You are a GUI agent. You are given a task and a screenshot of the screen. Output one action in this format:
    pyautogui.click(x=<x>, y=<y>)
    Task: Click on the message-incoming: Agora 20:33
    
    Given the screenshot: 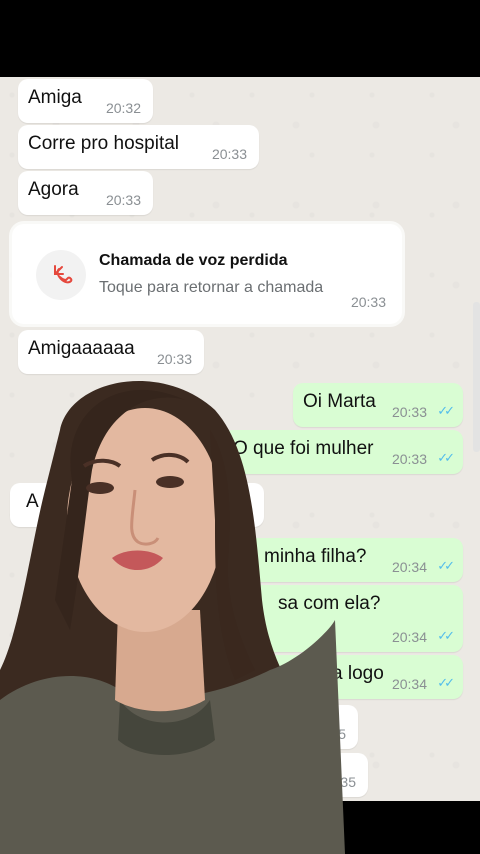 What is the action you would take?
    pyautogui.click(x=85, y=193)
    